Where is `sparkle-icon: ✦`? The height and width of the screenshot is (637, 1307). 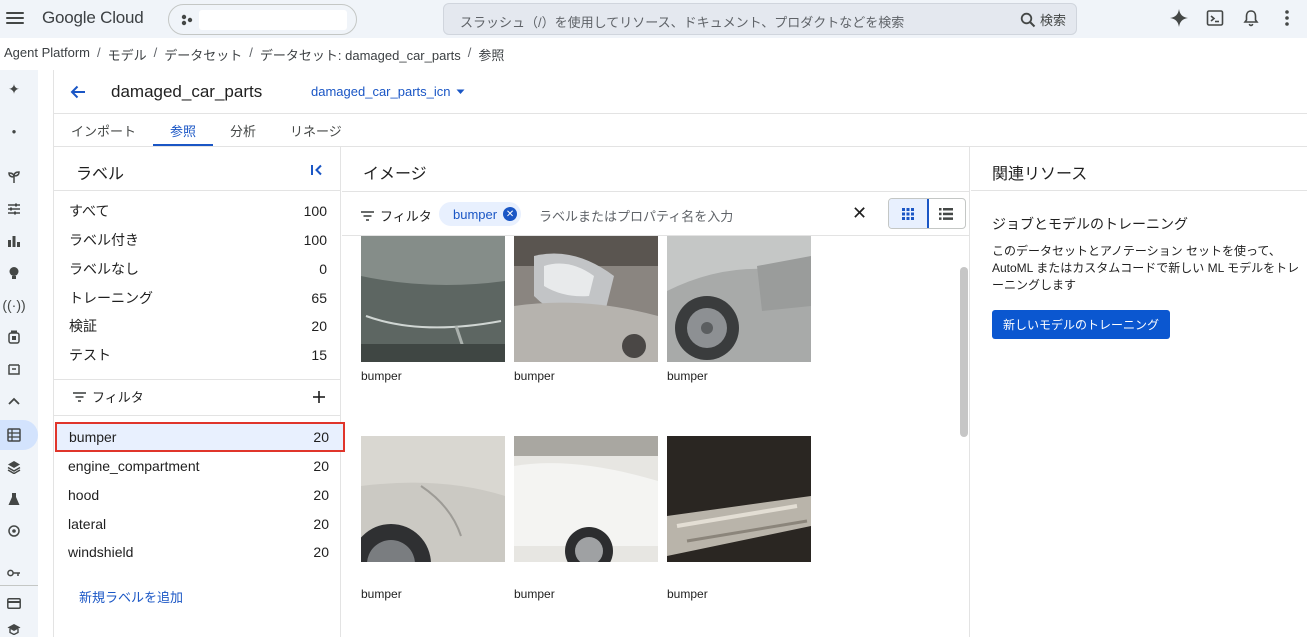
sparkle-icon: ✦ is located at coordinates (14, 89).